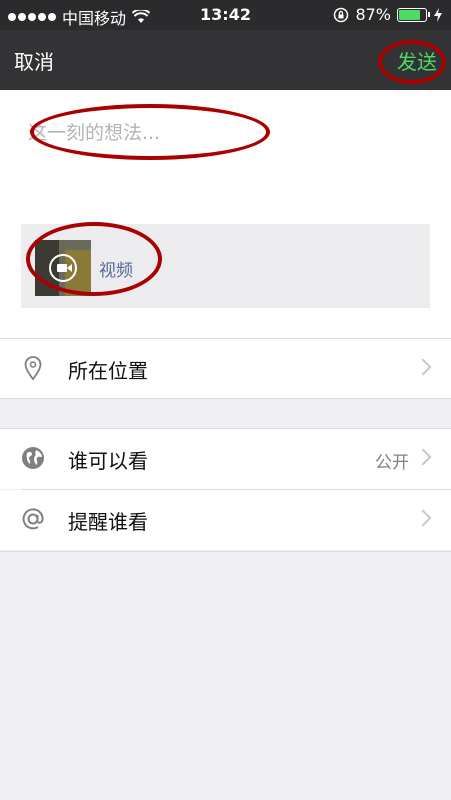 The height and width of the screenshot is (800, 451). What do you see at coordinates (225, 369) in the screenshot?
I see `location-cell: 所在位置` at bounding box center [225, 369].